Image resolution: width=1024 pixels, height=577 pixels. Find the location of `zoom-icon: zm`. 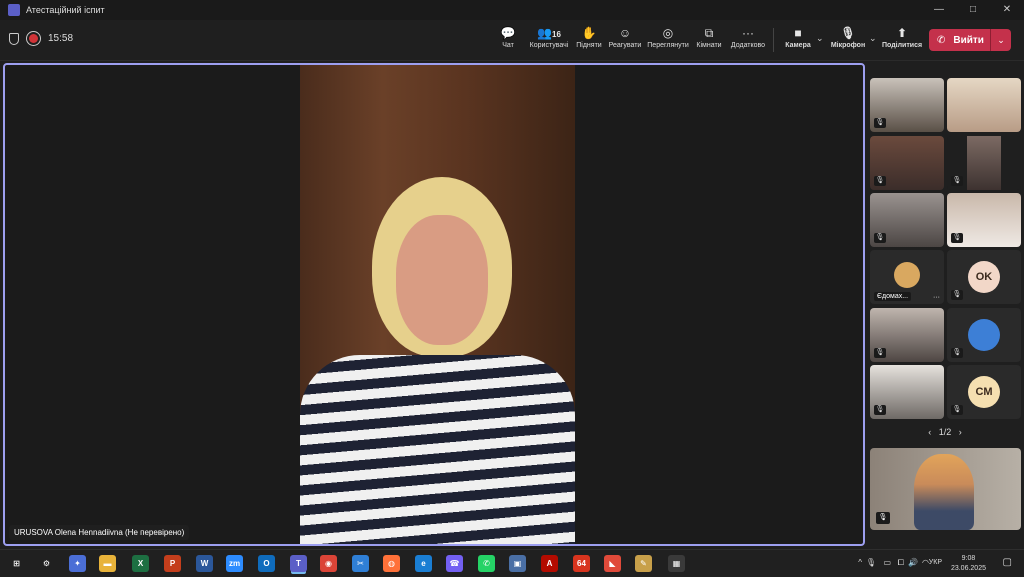

zoom-icon: zm is located at coordinates (234, 563).